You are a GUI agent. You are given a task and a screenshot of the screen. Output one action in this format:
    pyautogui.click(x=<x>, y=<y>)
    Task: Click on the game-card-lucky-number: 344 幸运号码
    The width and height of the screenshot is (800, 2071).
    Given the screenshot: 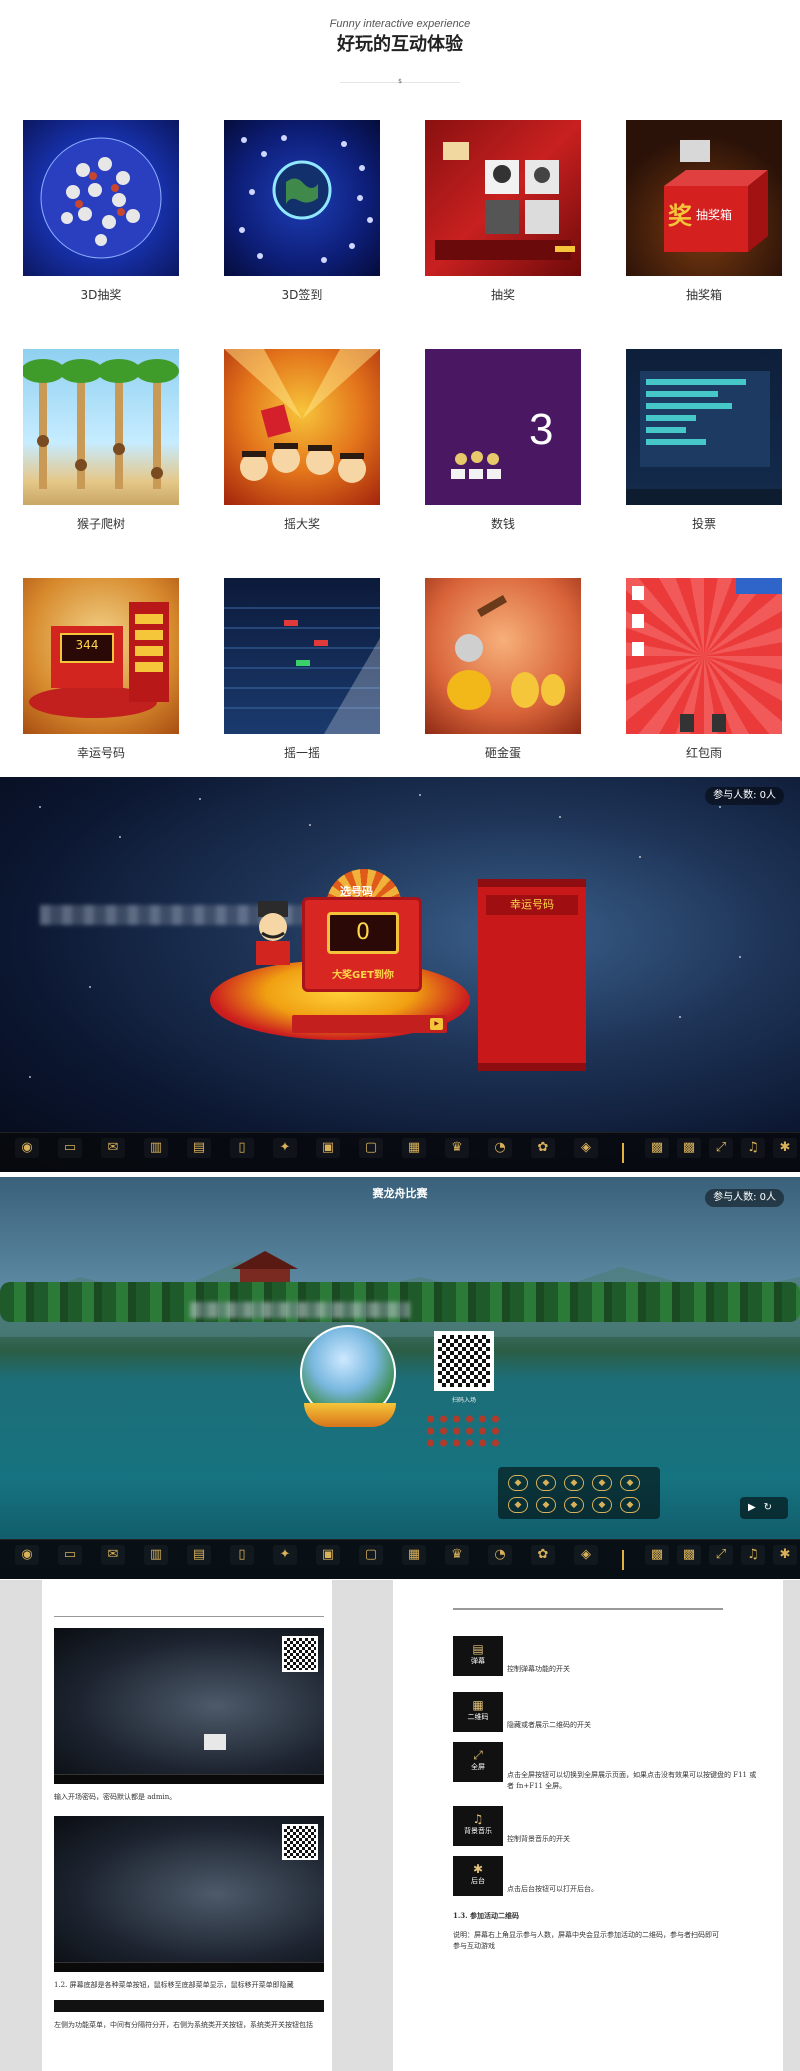 What is the action you would take?
    pyautogui.click(x=101, y=669)
    